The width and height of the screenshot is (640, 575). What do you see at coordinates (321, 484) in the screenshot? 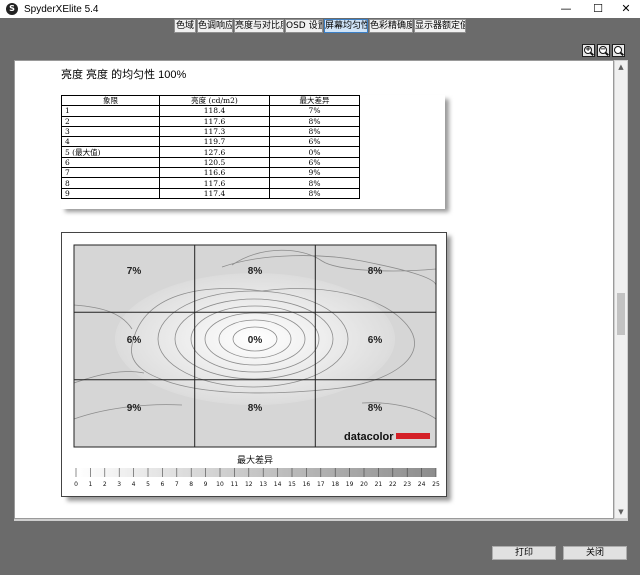
I see `legend-tick-label: 17` at bounding box center [321, 484].